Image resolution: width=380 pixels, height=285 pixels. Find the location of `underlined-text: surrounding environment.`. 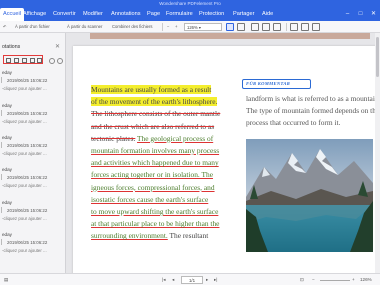

underlined-text: surrounding environment. is located at coordinates (129, 235).